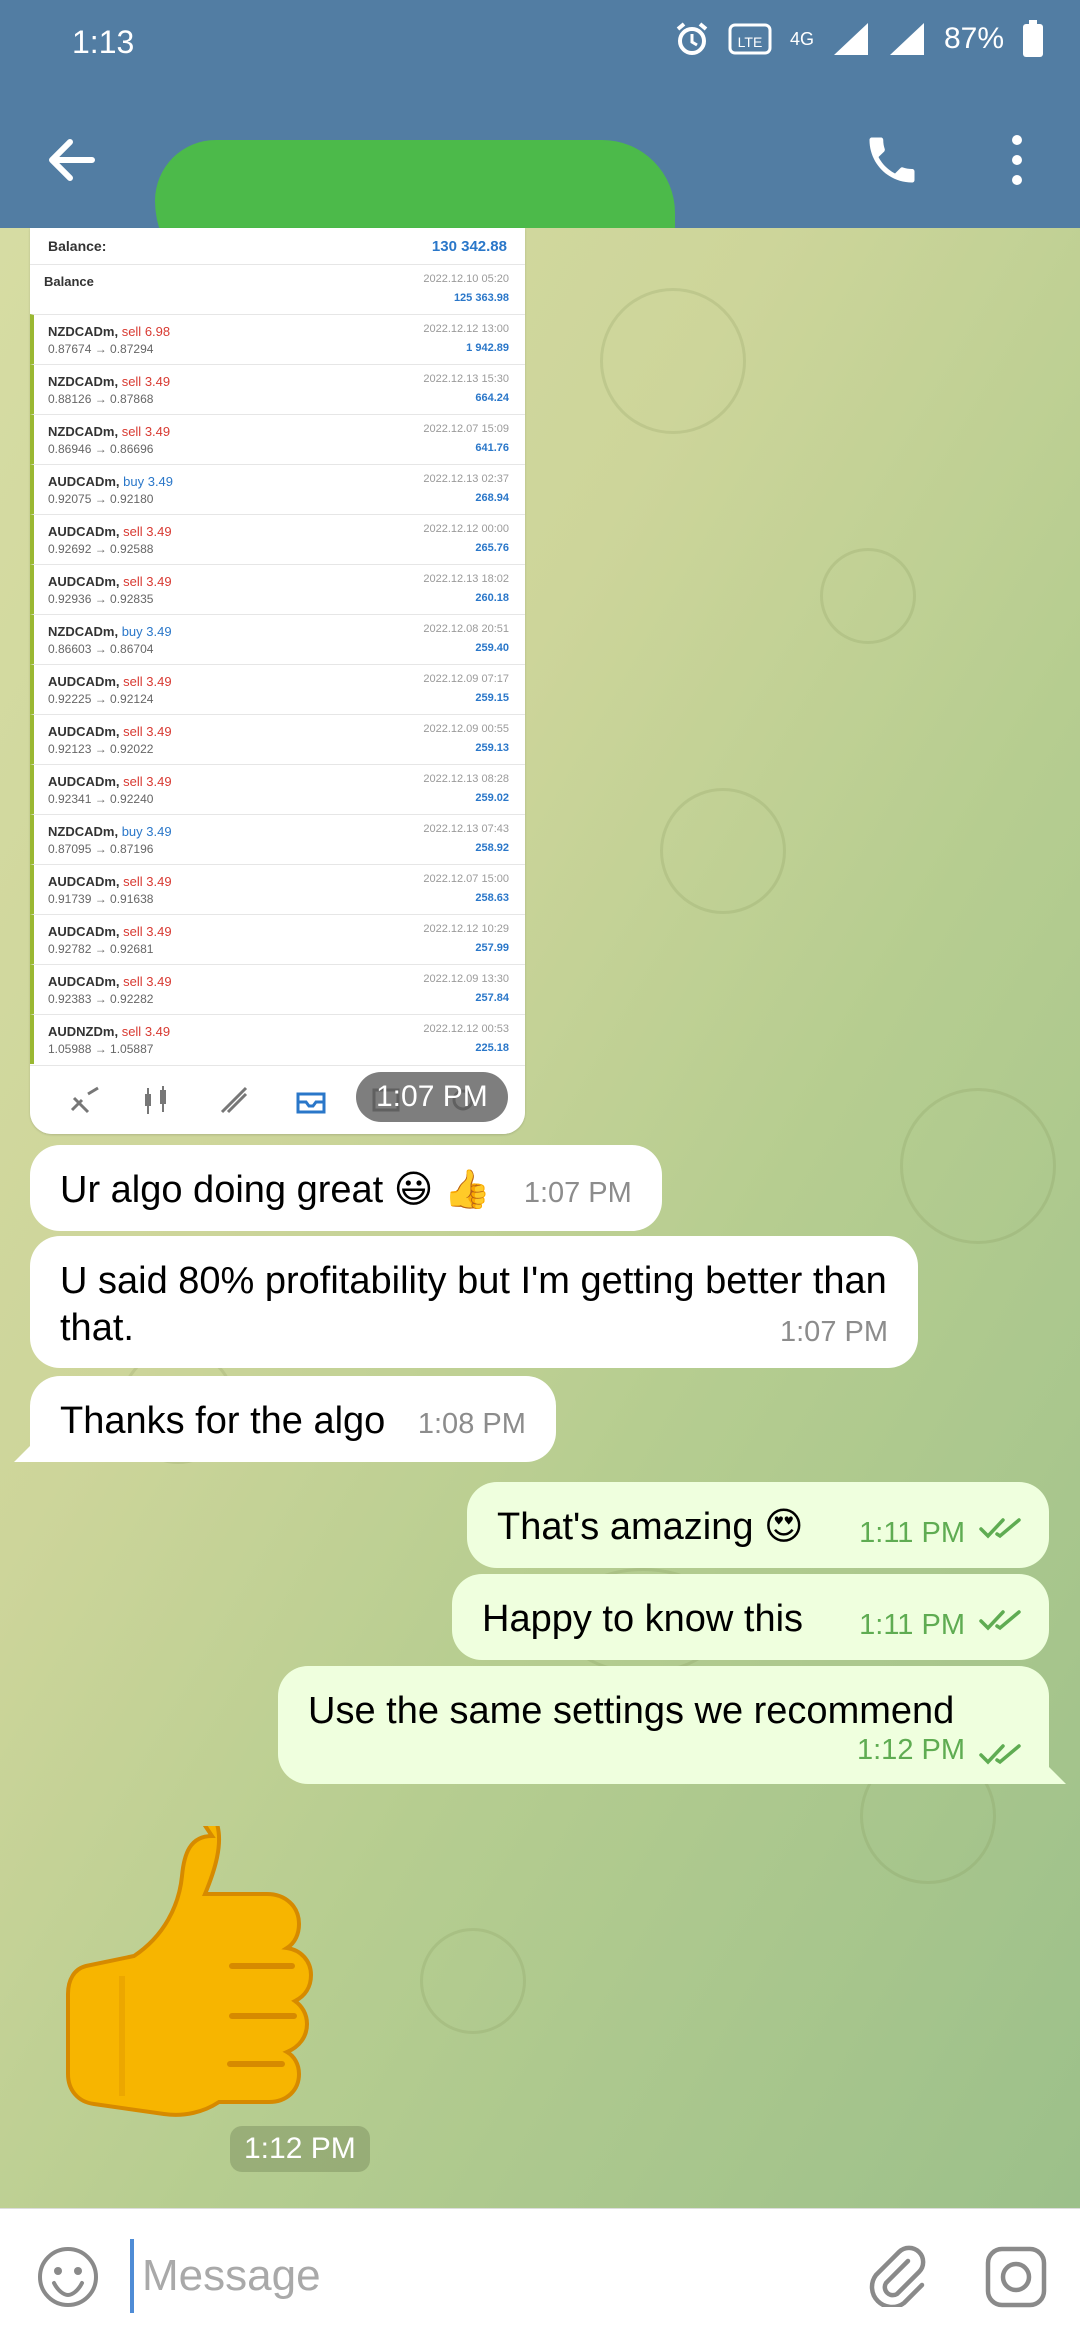 Image resolution: width=1080 pixels, height=2341 pixels. I want to click on trade-prices: 0.92341 → 0.92240, so click(101, 799).